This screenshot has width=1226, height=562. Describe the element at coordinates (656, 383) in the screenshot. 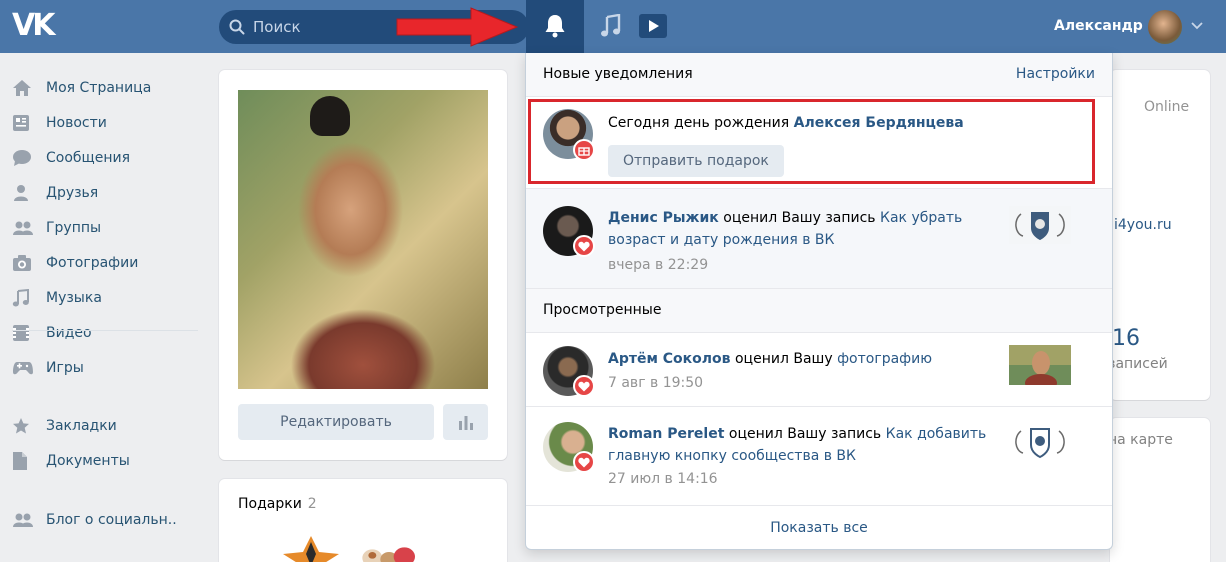

I see `notification-time: 7 авг в 19:50` at that location.